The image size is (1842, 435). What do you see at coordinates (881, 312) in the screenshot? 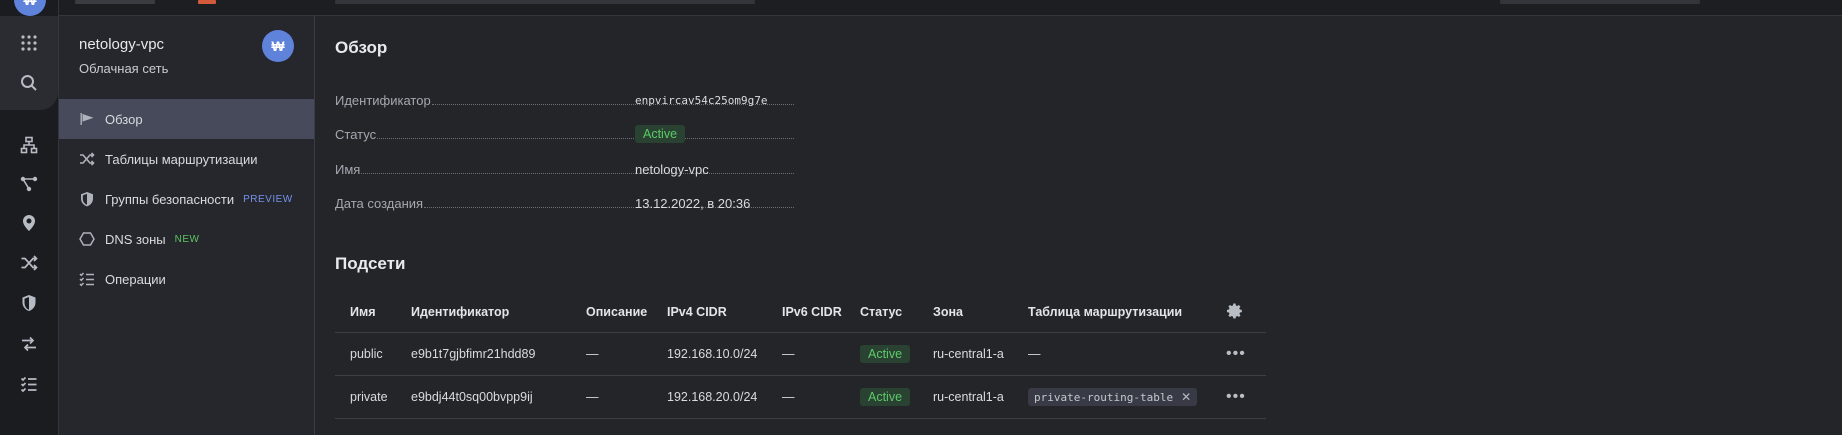
I see `column-header: Статус` at bounding box center [881, 312].